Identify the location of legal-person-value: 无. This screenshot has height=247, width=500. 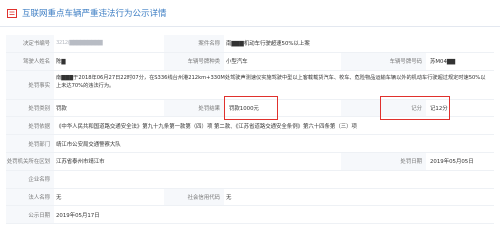
(59, 197).